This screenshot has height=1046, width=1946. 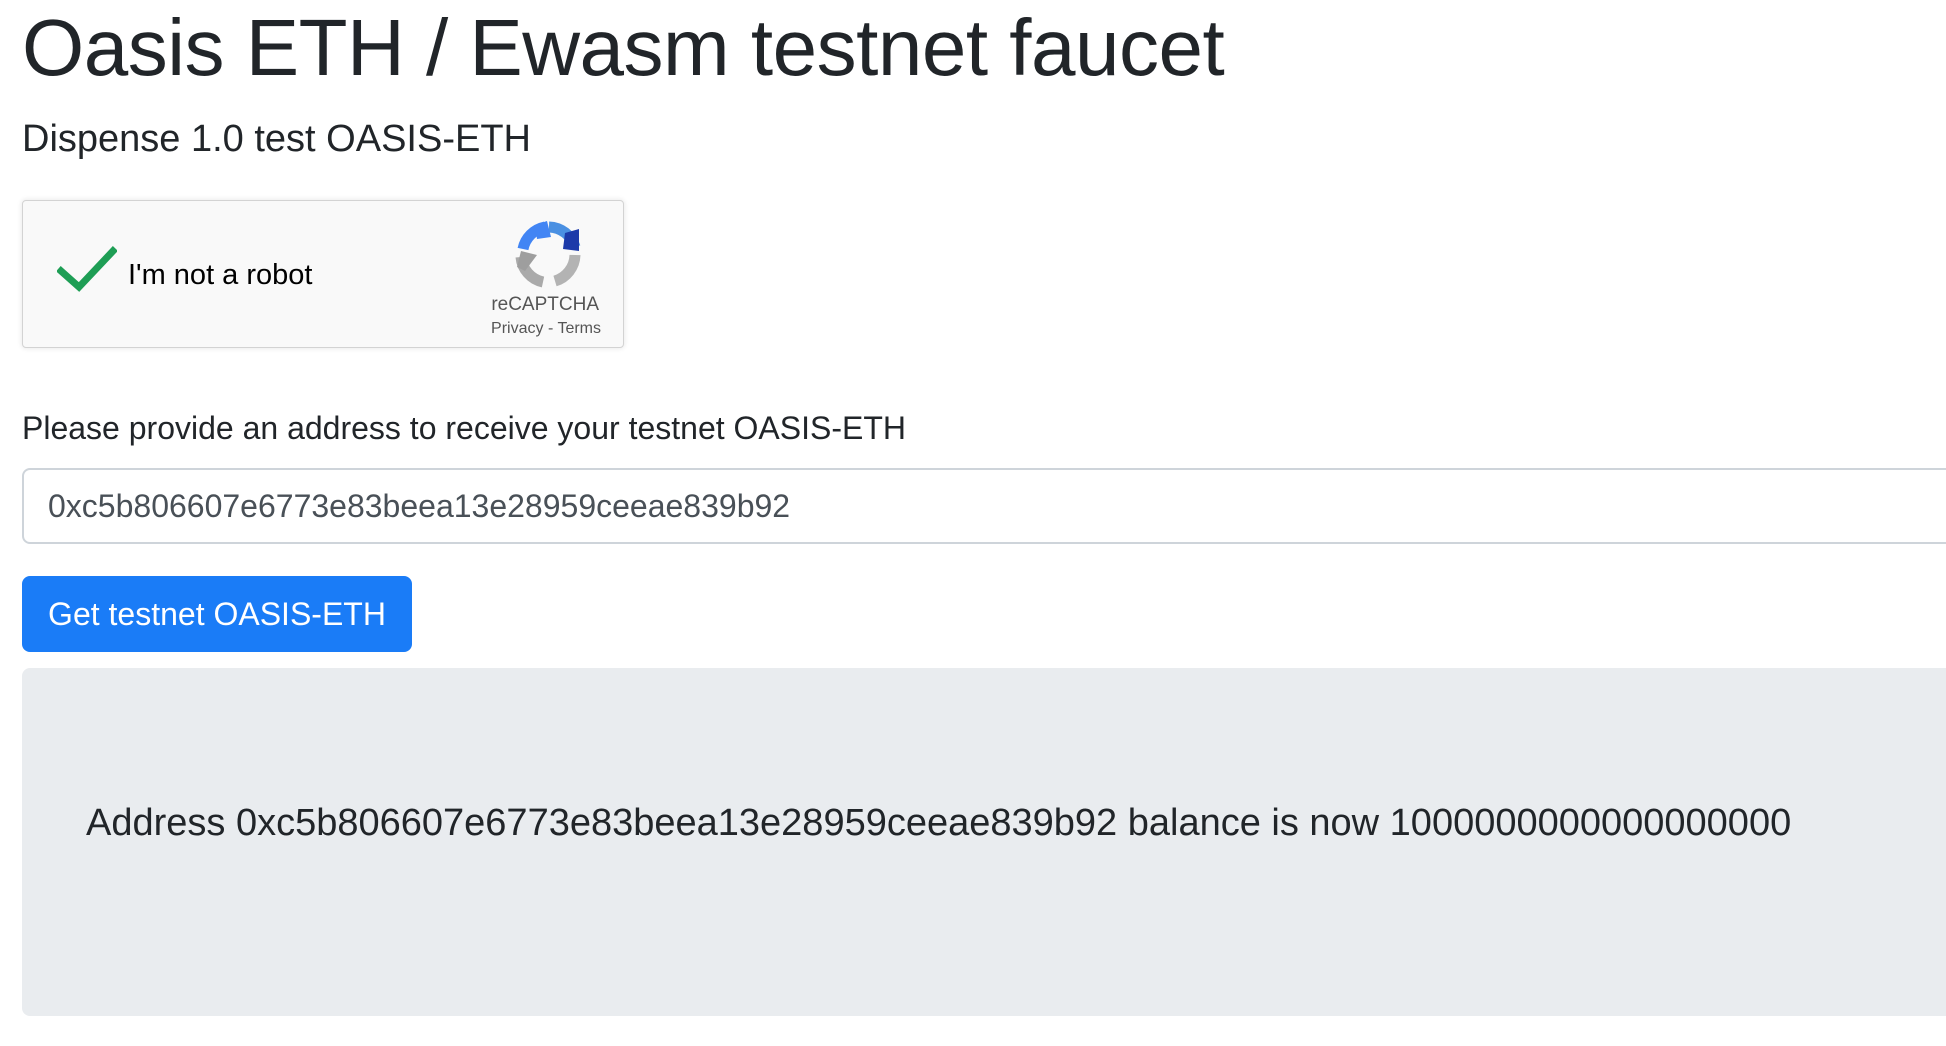 I want to click on recaptcha-brand: reCAPTCHA, so click(x=545, y=304).